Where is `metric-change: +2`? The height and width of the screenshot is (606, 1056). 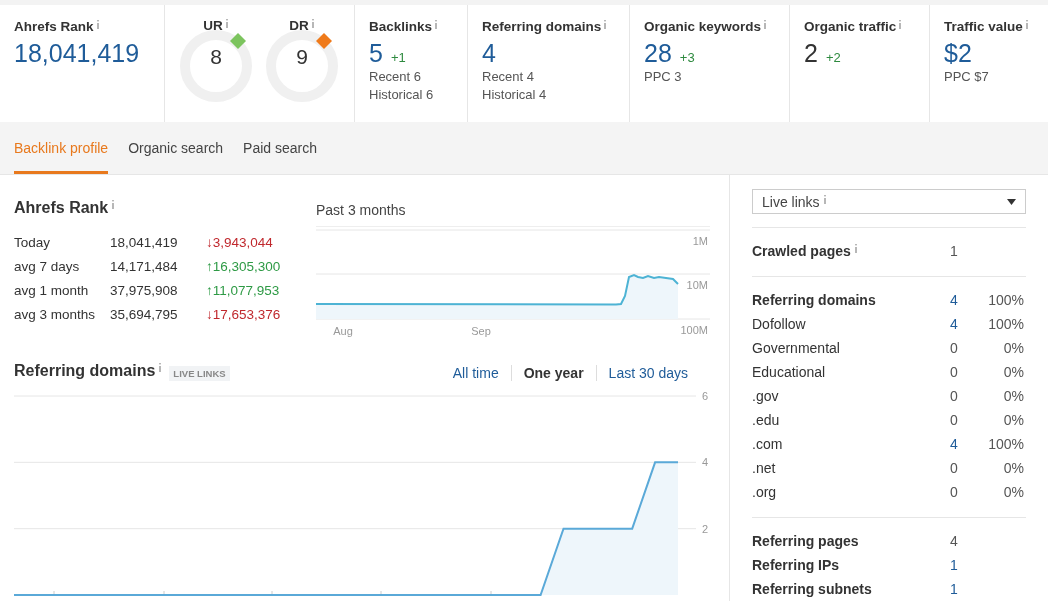
metric-change: +2 is located at coordinates (833, 57).